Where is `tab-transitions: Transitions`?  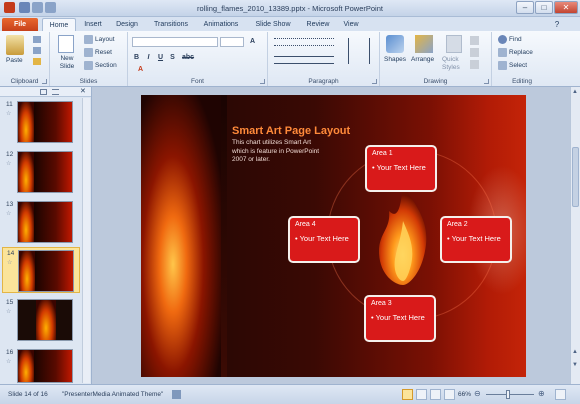
tab-transitions: Transitions is located at coordinates (171, 24).